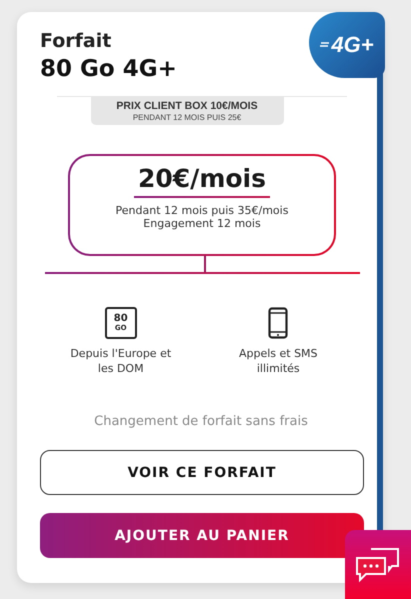 Image resolution: width=411 pixels, height=599 pixels. What do you see at coordinates (120, 361) in the screenshot?
I see `feature-label: Depuis l'Europe et les DOM` at bounding box center [120, 361].